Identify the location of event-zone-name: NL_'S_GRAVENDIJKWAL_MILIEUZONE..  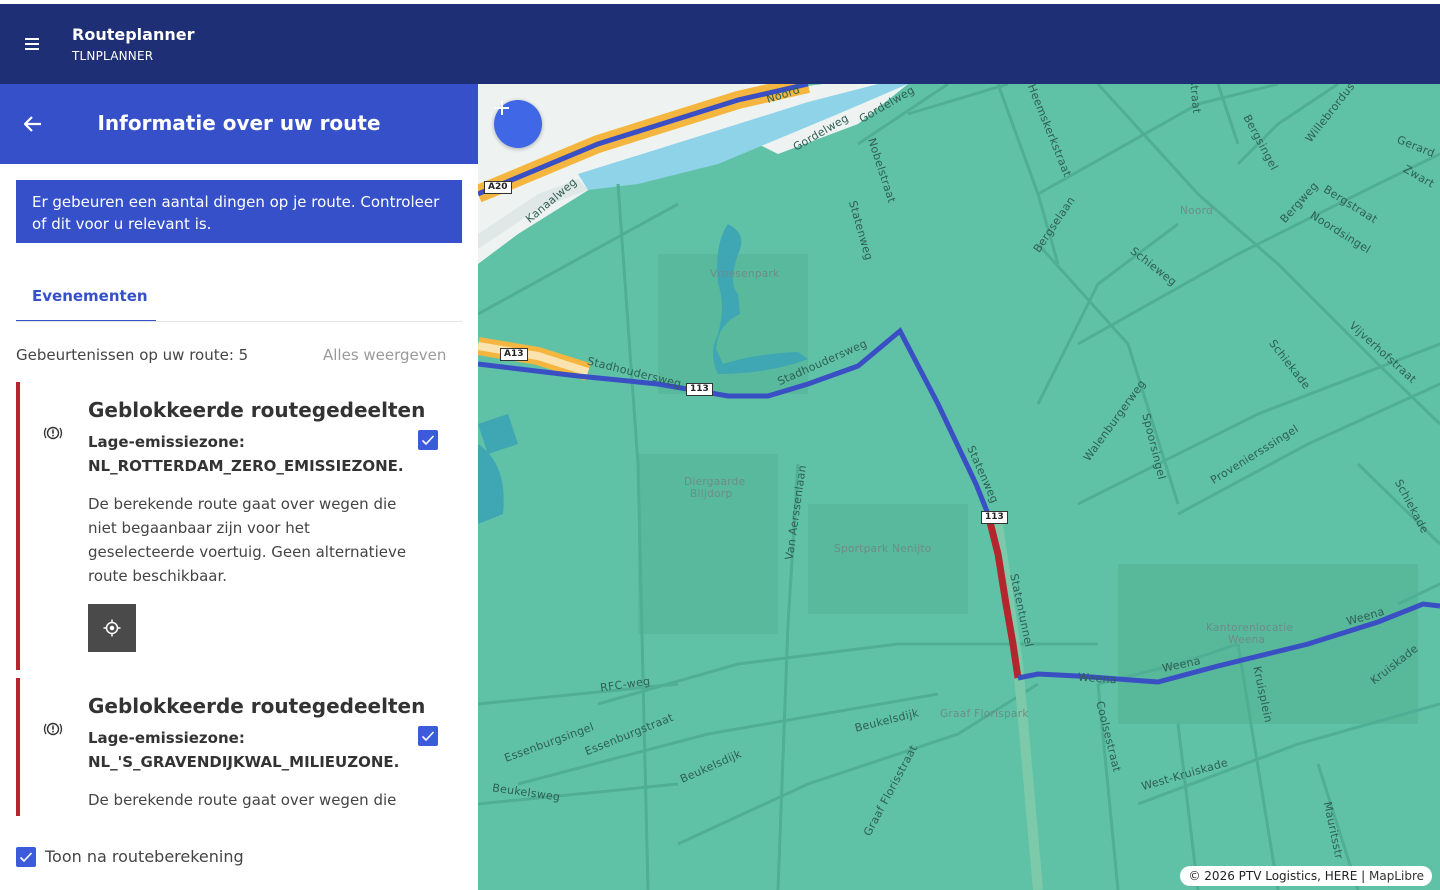
(244, 762).